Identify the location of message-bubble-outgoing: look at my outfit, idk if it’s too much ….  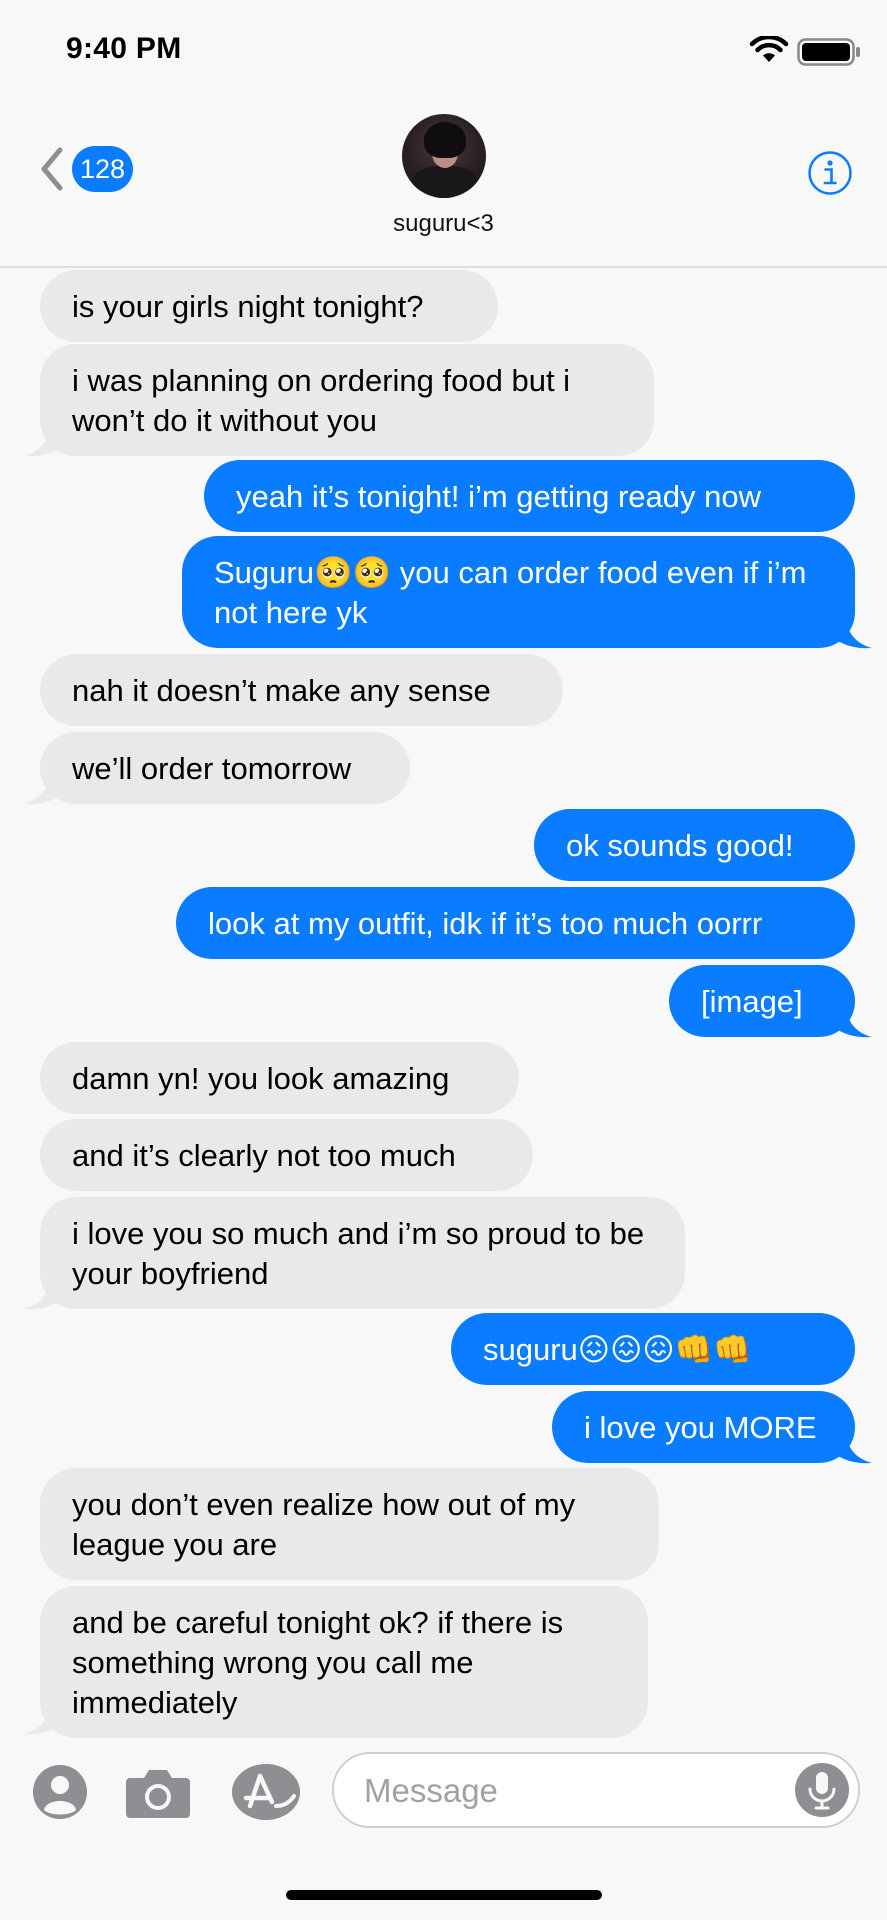
(515, 923).